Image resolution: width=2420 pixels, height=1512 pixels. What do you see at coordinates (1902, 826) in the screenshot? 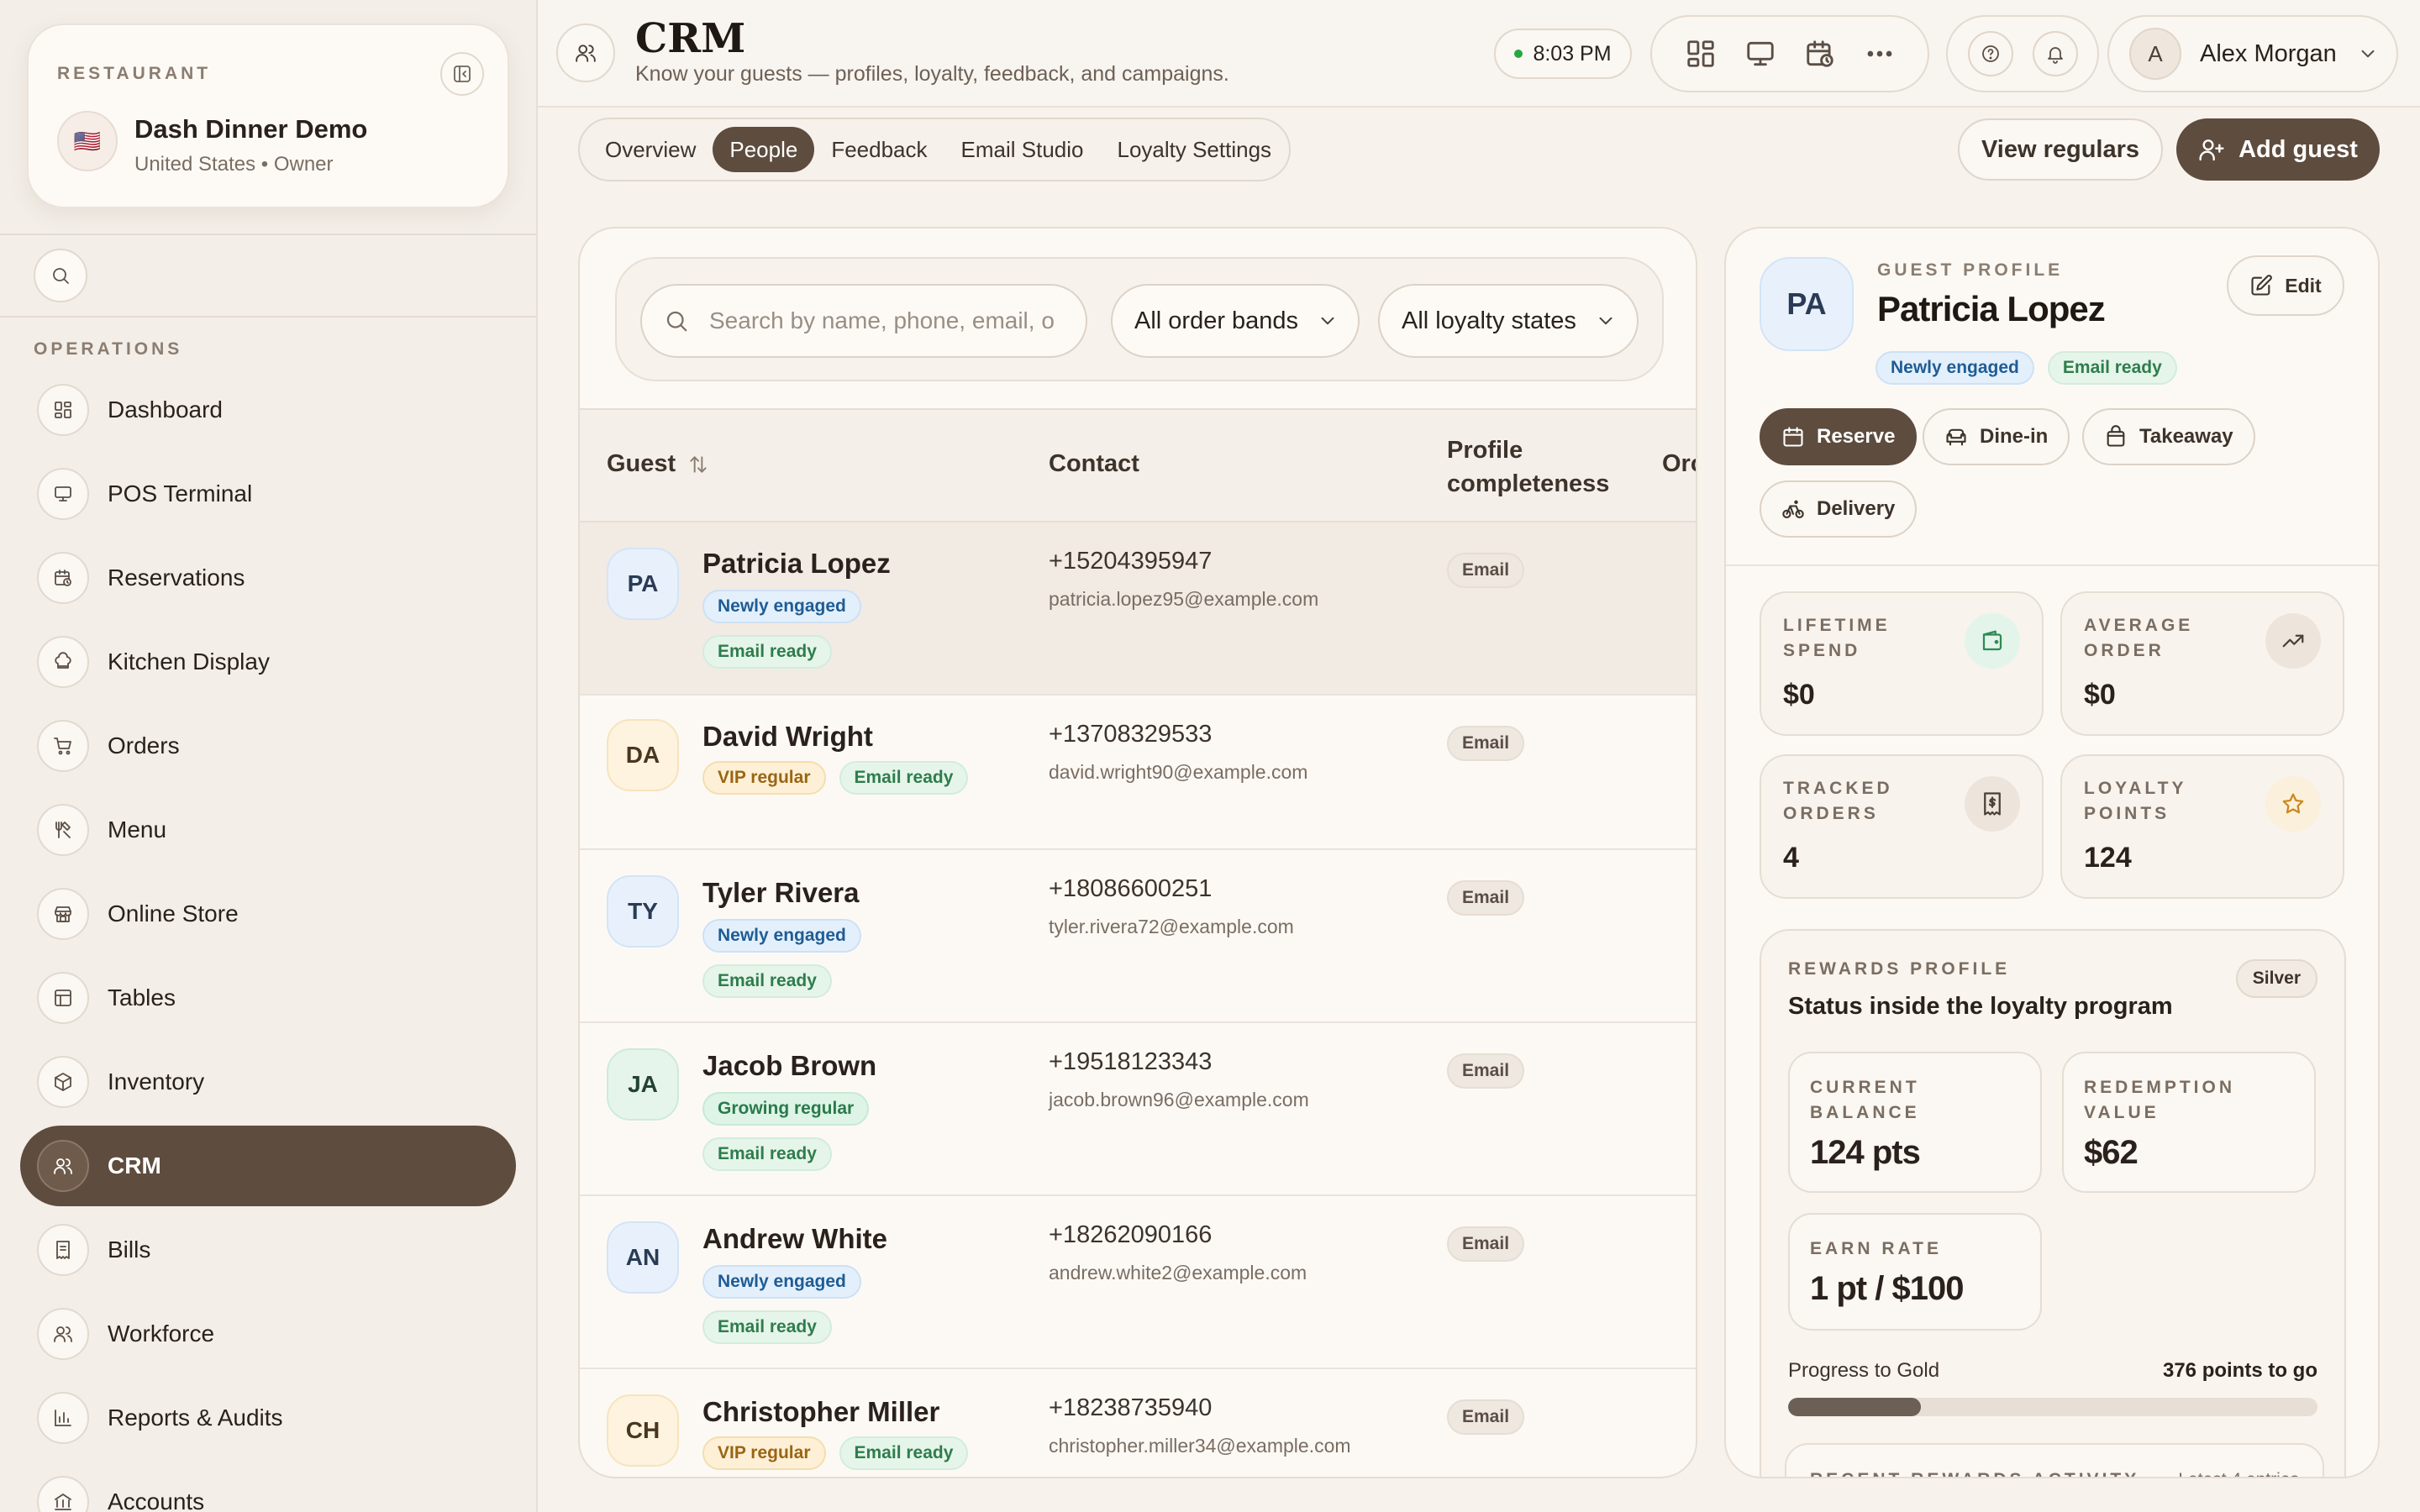
I see `tracked-orders-card: TRACKED ORDERS 4` at bounding box center [1902, 826].